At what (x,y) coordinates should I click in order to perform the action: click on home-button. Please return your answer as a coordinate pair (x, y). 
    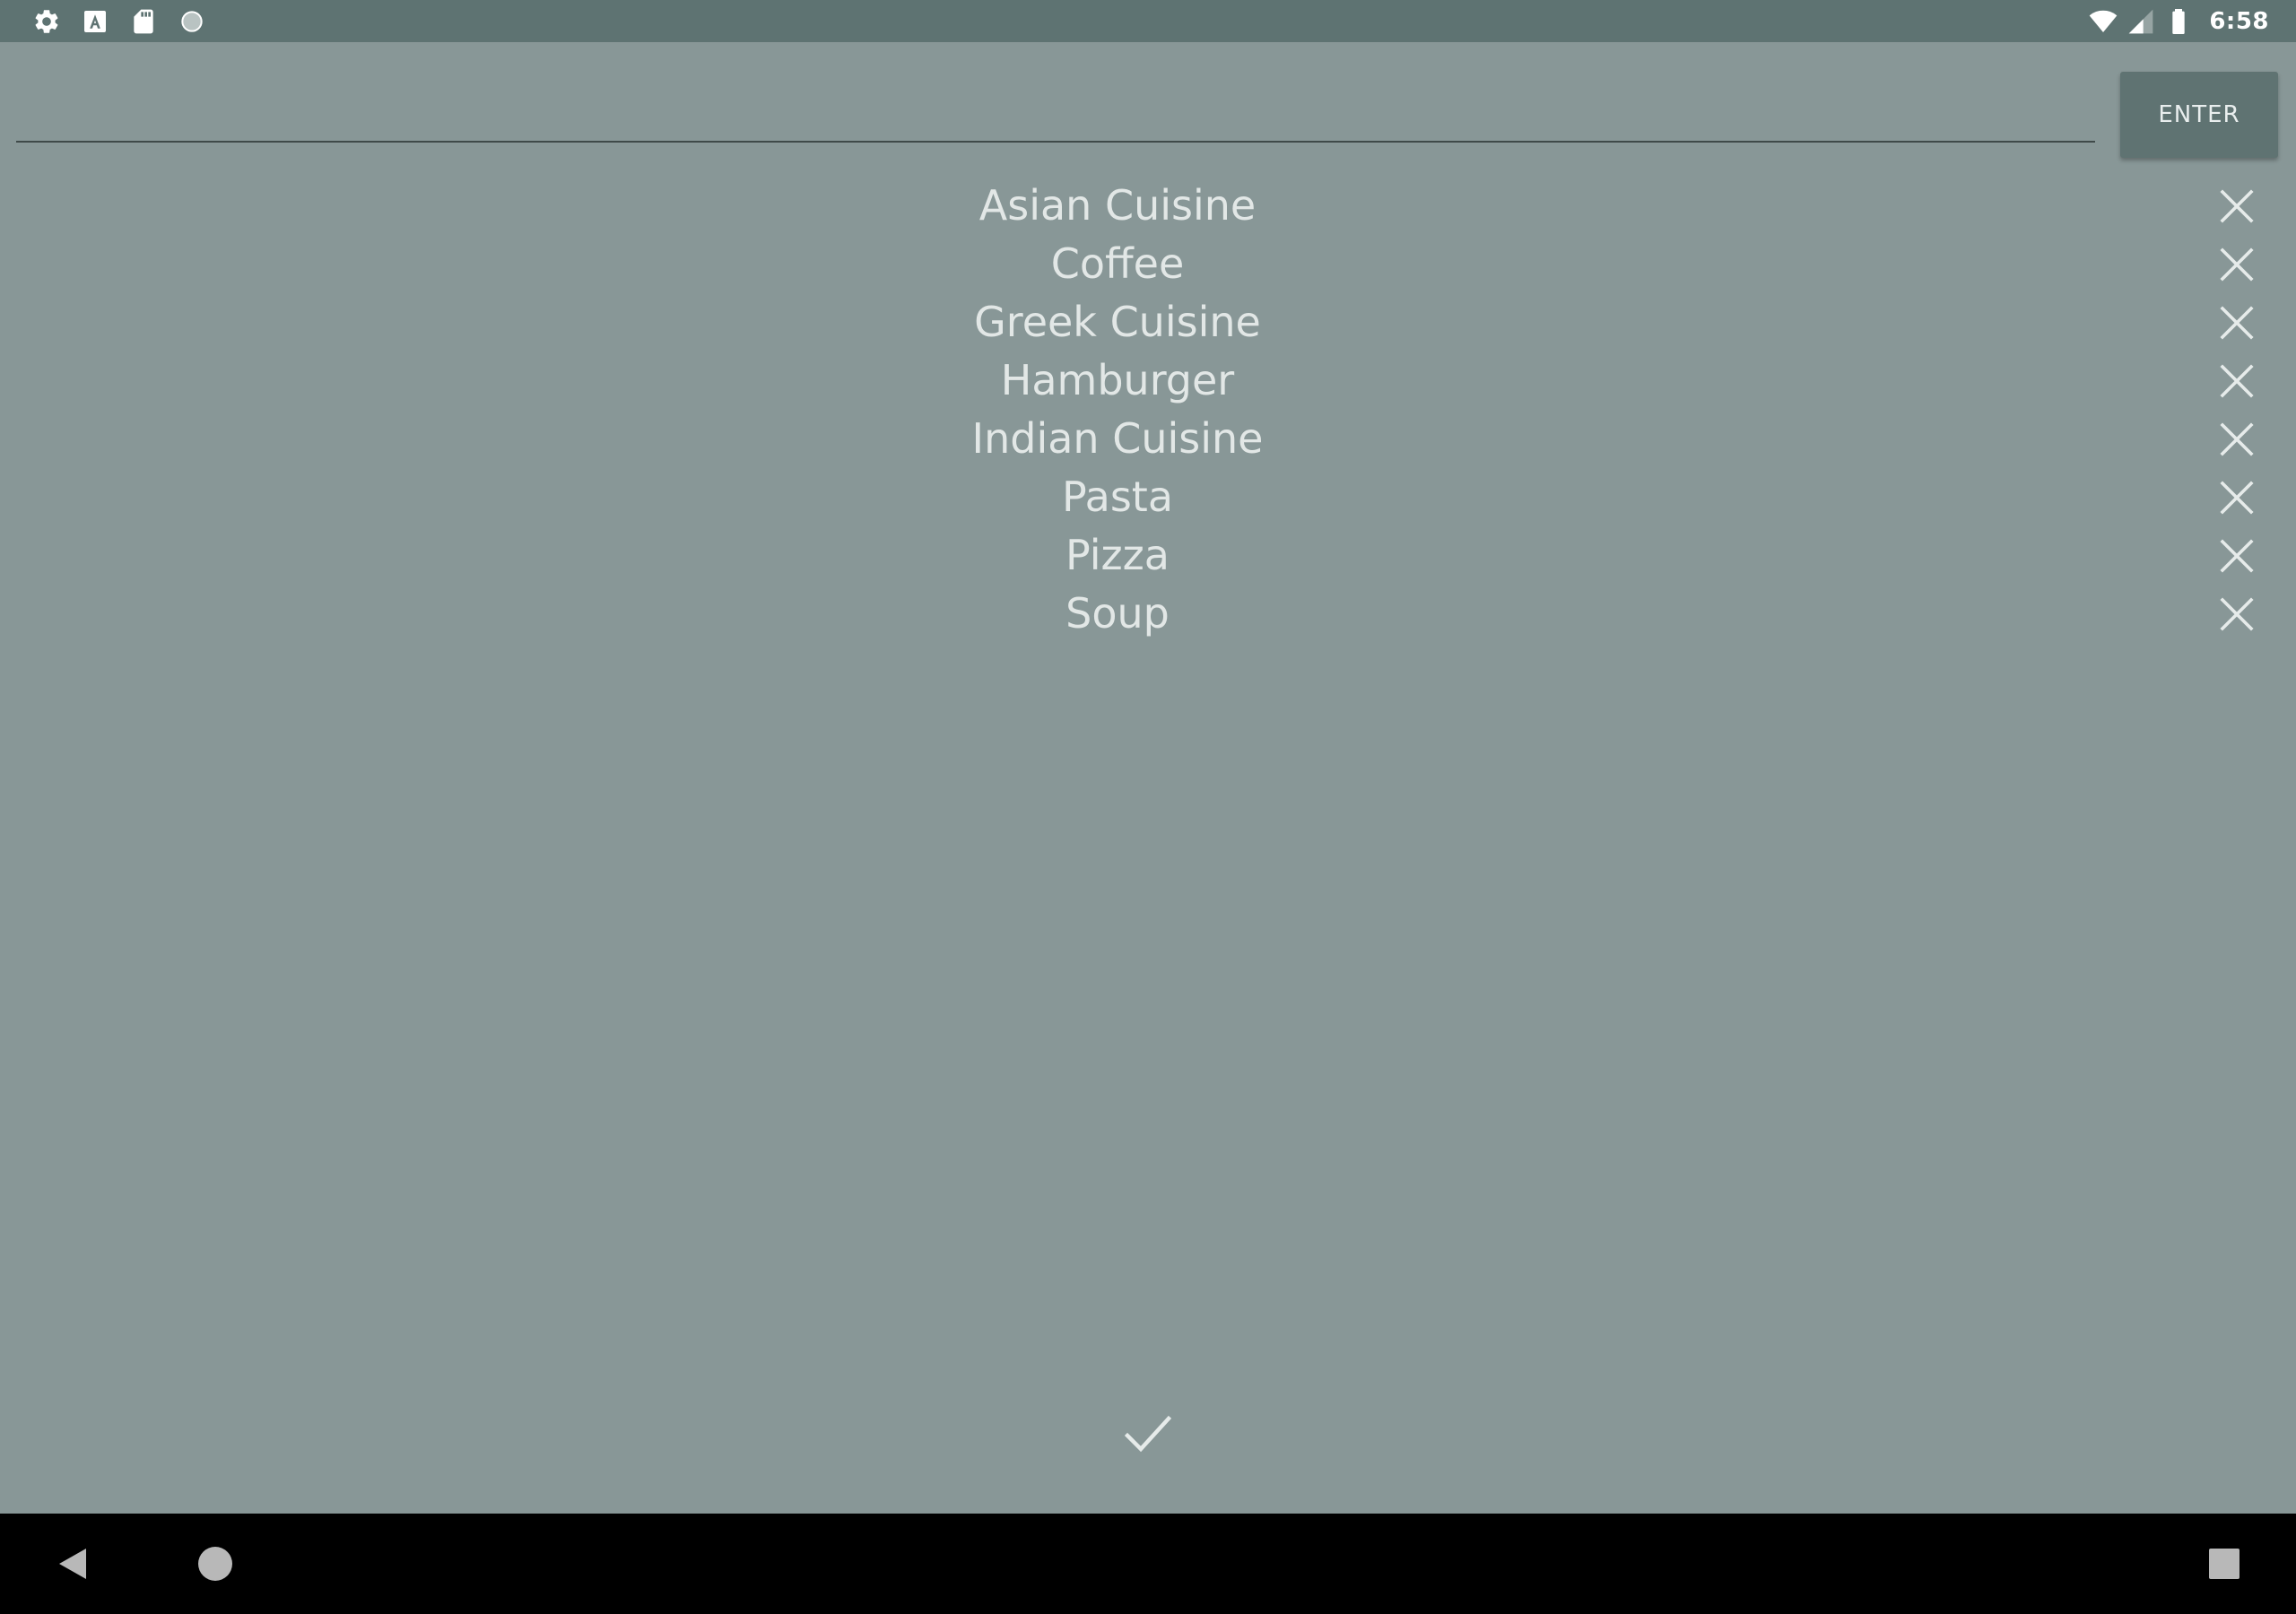
    Looking at the image, I should click on (215, 1564).